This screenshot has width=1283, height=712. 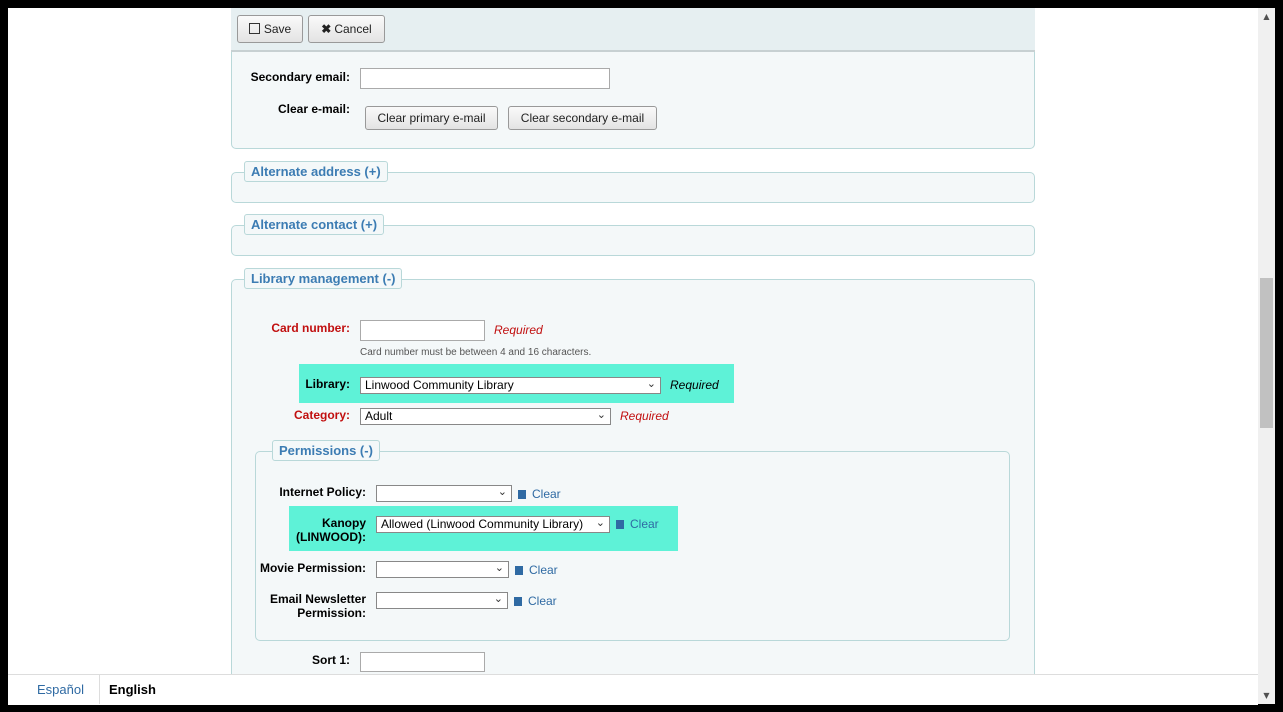 I want to click on library-management-toggle: Library management (-), so click(x=323, y=278).